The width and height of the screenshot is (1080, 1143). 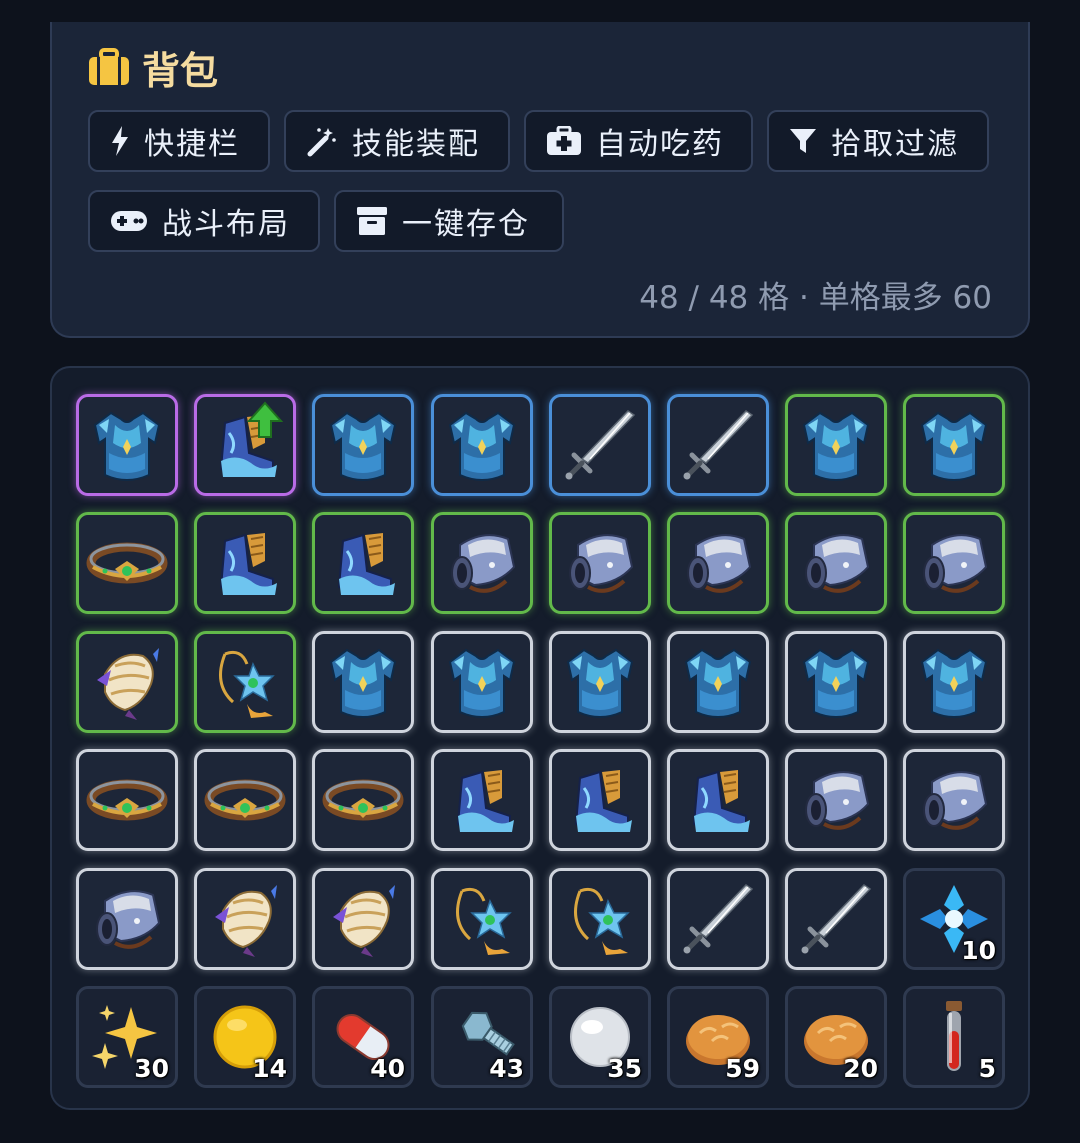 What do you see at coordinates (638, 141) in the screenshot?
I see `auto-potion-button: 自动吃药` at bounding box center [638, 141].